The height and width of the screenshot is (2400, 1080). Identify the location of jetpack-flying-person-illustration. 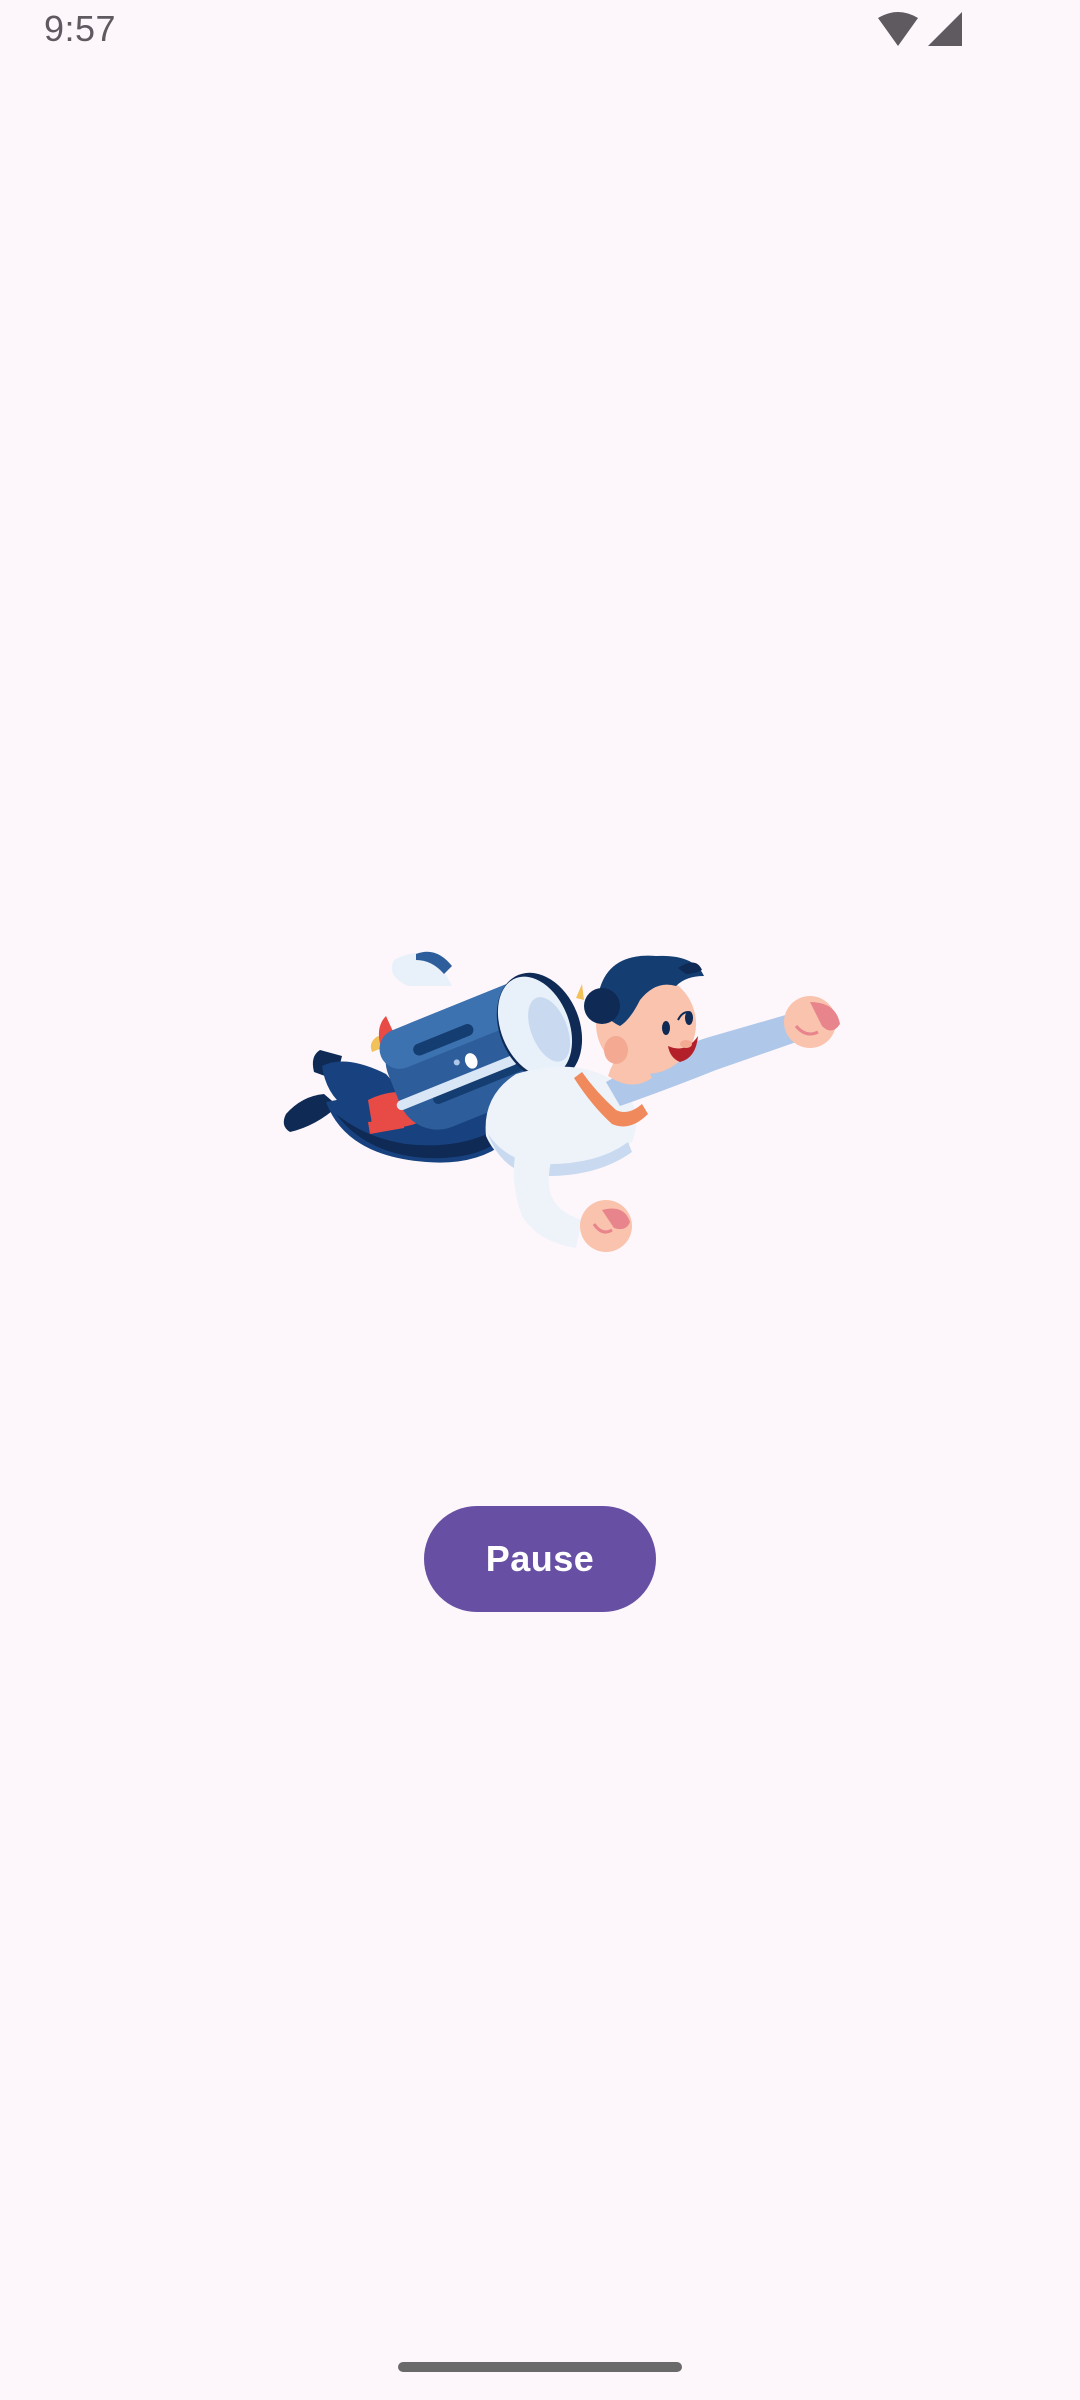
(561, 1101).